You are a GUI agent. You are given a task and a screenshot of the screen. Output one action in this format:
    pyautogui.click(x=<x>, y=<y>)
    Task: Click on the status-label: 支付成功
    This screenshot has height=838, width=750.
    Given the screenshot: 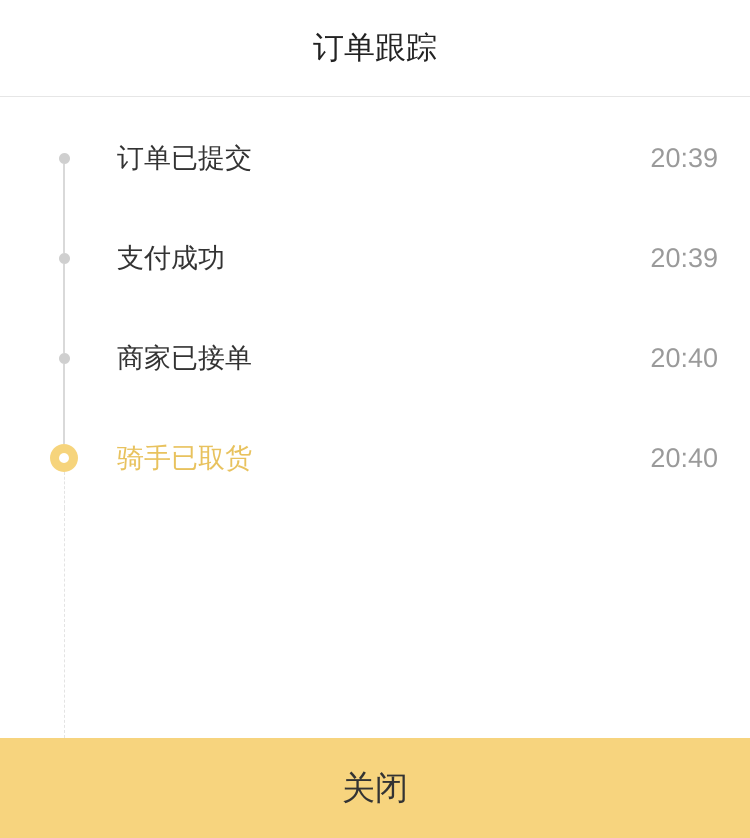 What is the action you would take?
    pyautogui.click(x=171, y=258)
    